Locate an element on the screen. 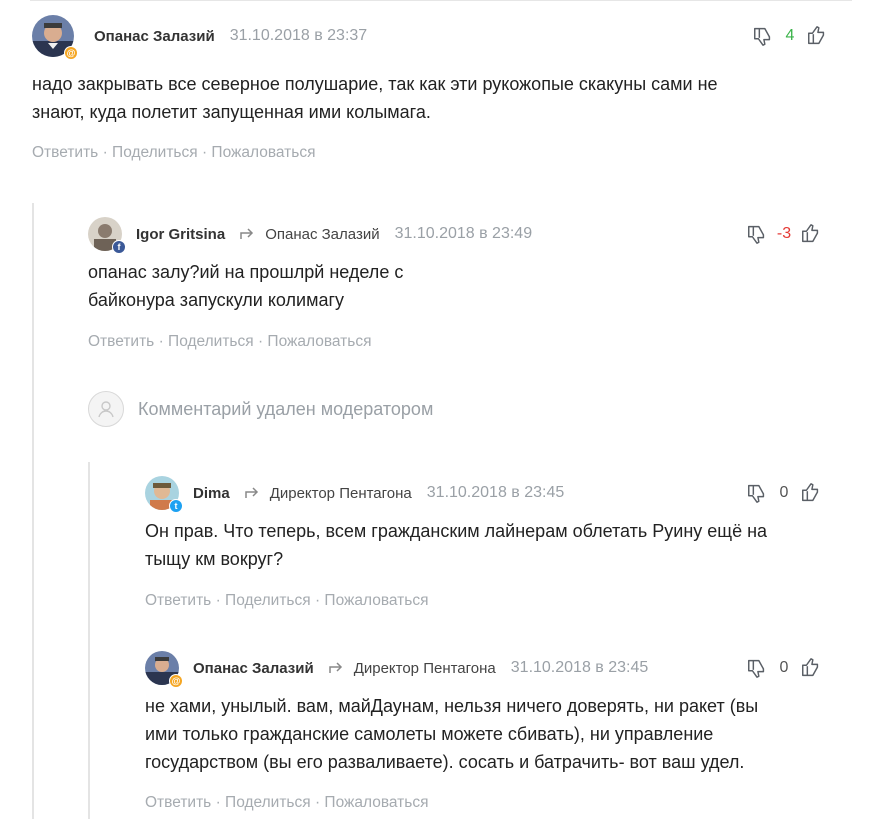 The width and height of the screenshot is (895, 819). comment-author: Dima is located at coordinates (211, 493).